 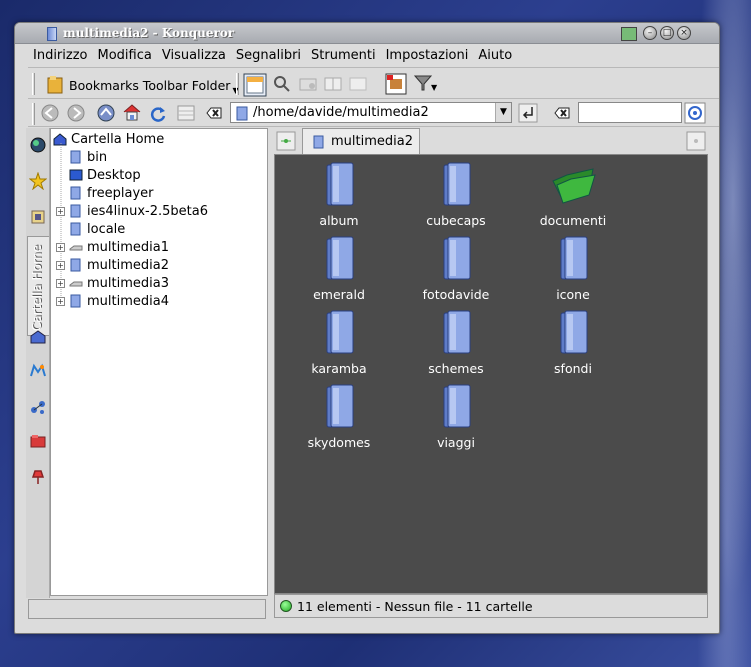 I want to click on folder-item: skydomes, so click(x=339, y=416).